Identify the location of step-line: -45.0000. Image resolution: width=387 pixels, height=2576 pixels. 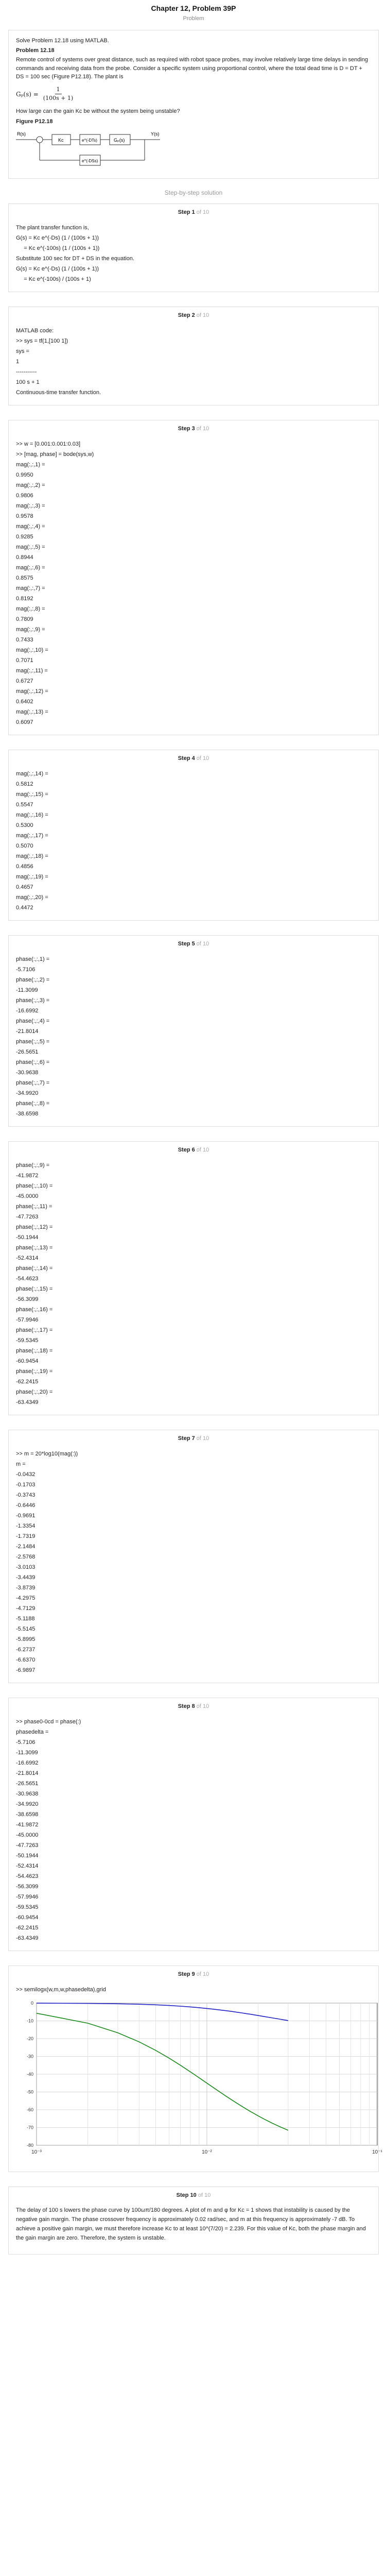
(27, 1196).